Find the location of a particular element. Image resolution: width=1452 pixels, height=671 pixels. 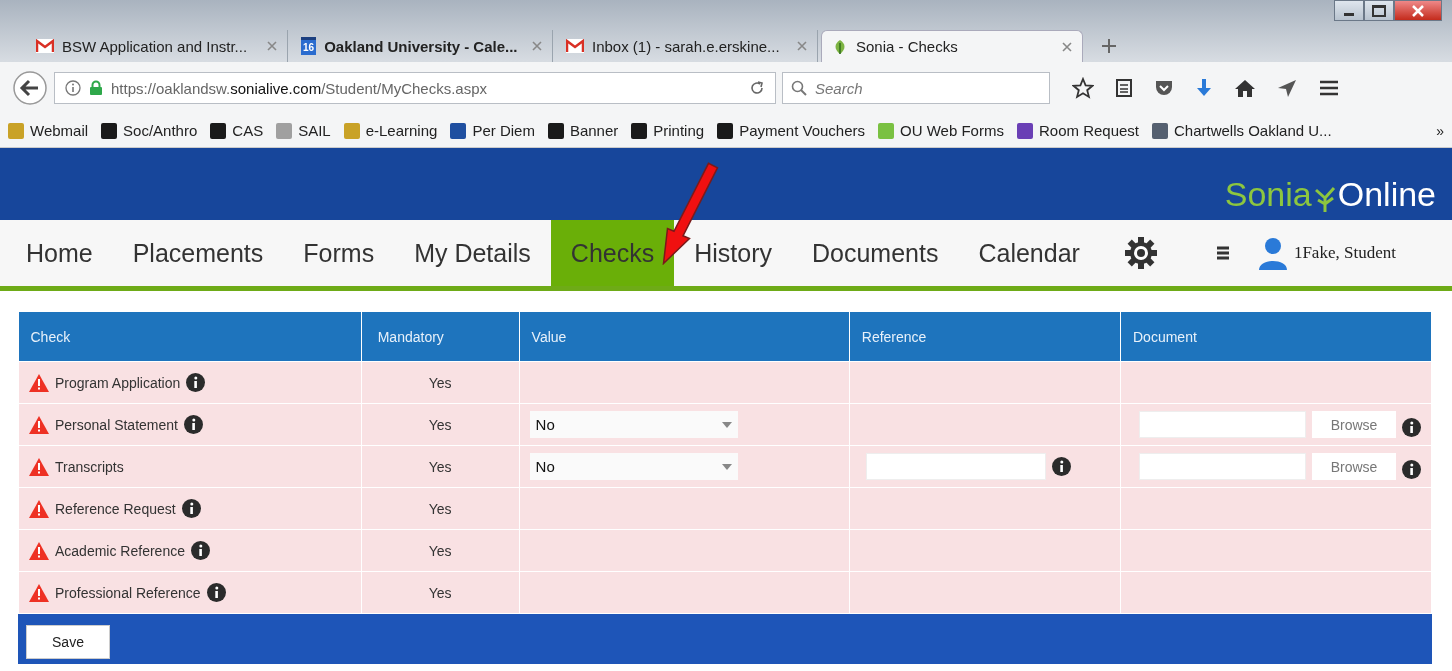

pocket-icon is located at coordinates (1164, 88).